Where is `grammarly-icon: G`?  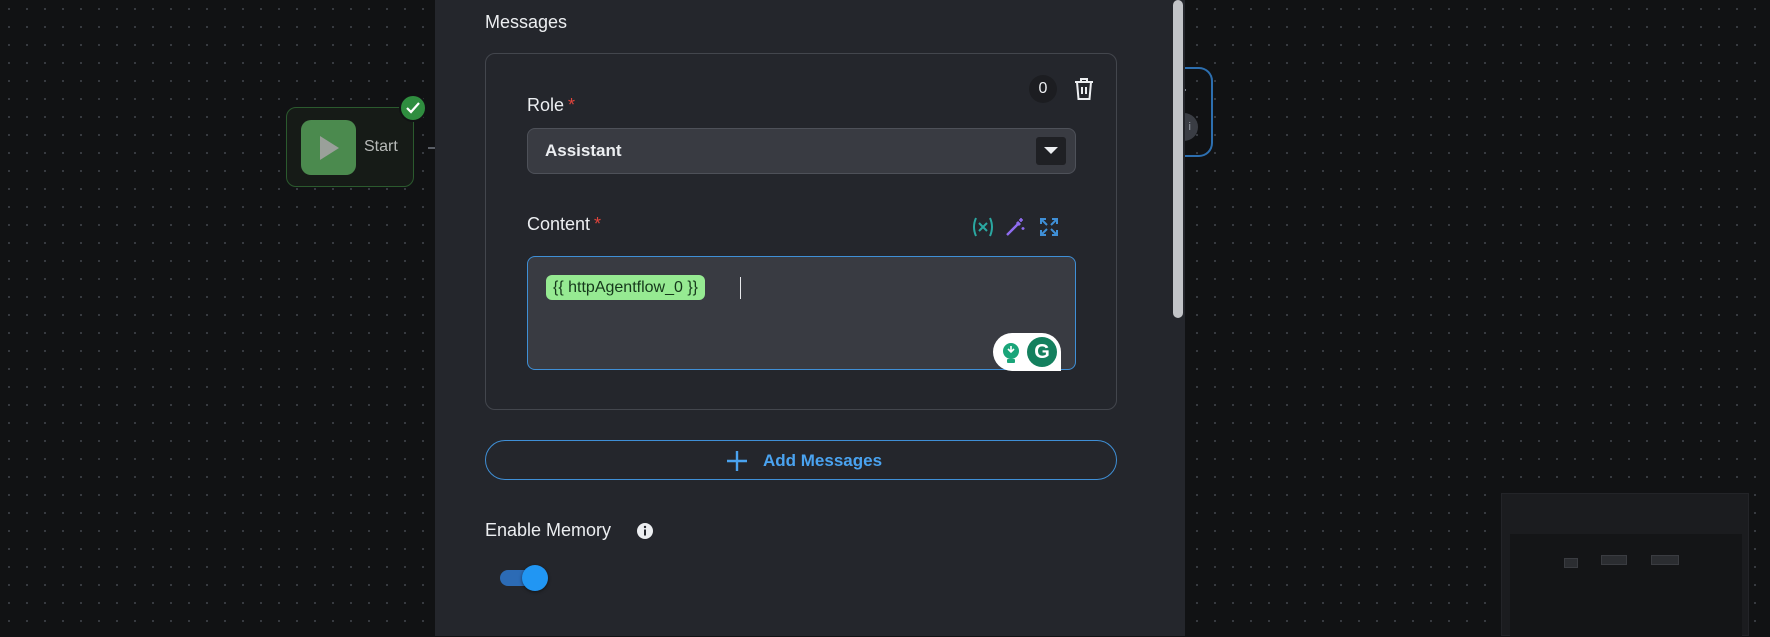
grammarly-icon: G is located at coordinates (1042, 352).